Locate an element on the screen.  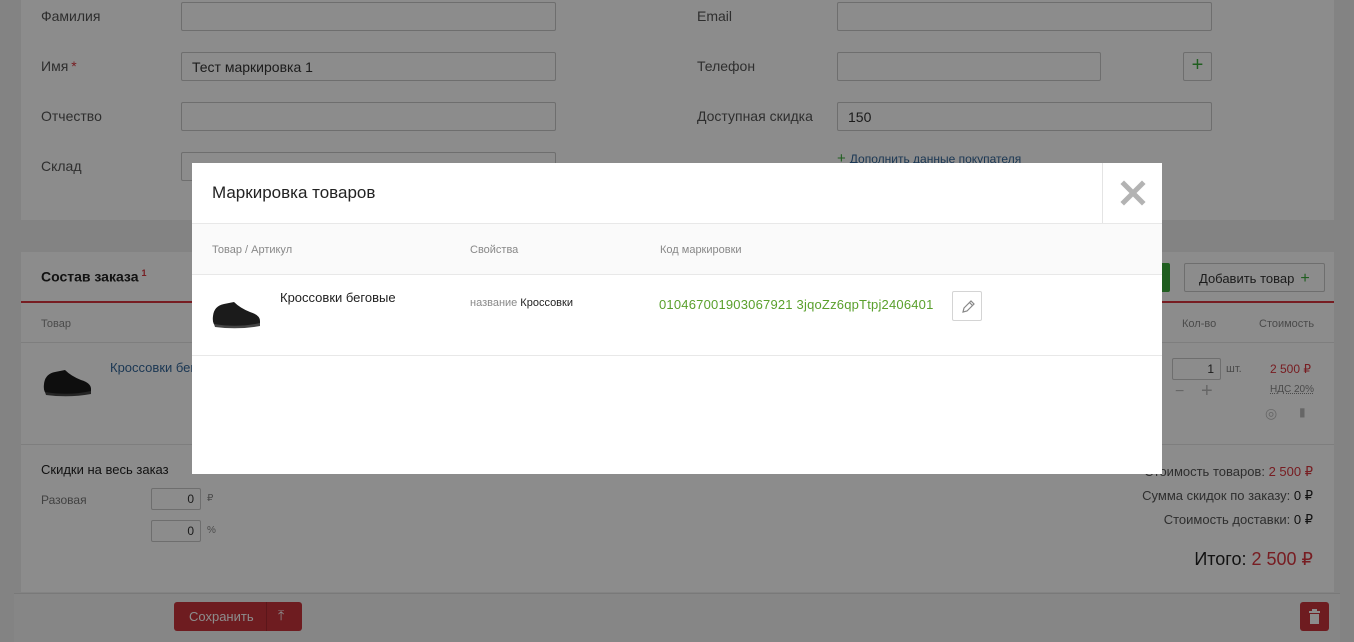
pencil-icon is located at coordinates (968, 306).